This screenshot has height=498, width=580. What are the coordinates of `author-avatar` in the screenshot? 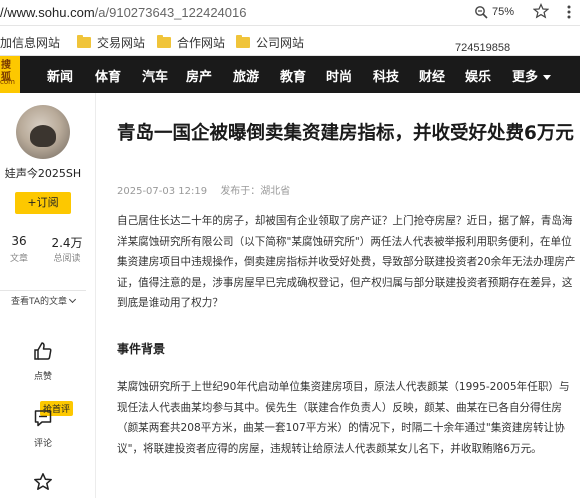 It's located at (43, 132).